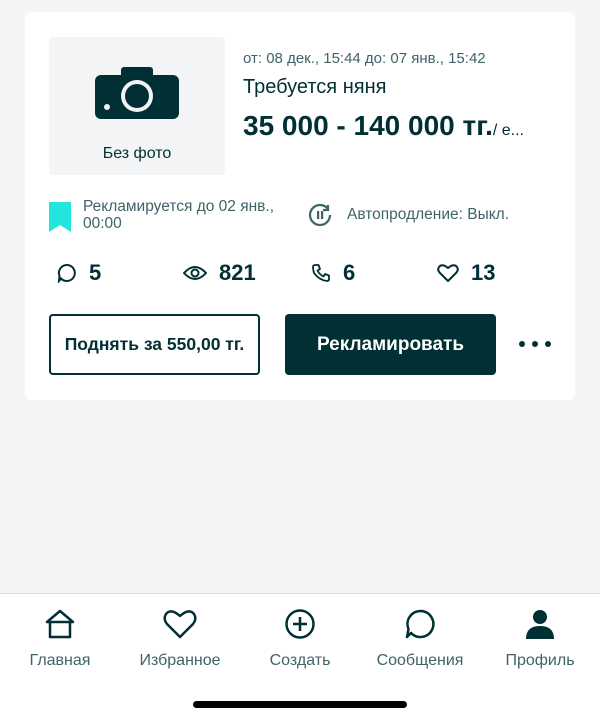  Describe the element at coordinates (466, 273) in the screenshot. I see `favorites-stat: 13` at that location.